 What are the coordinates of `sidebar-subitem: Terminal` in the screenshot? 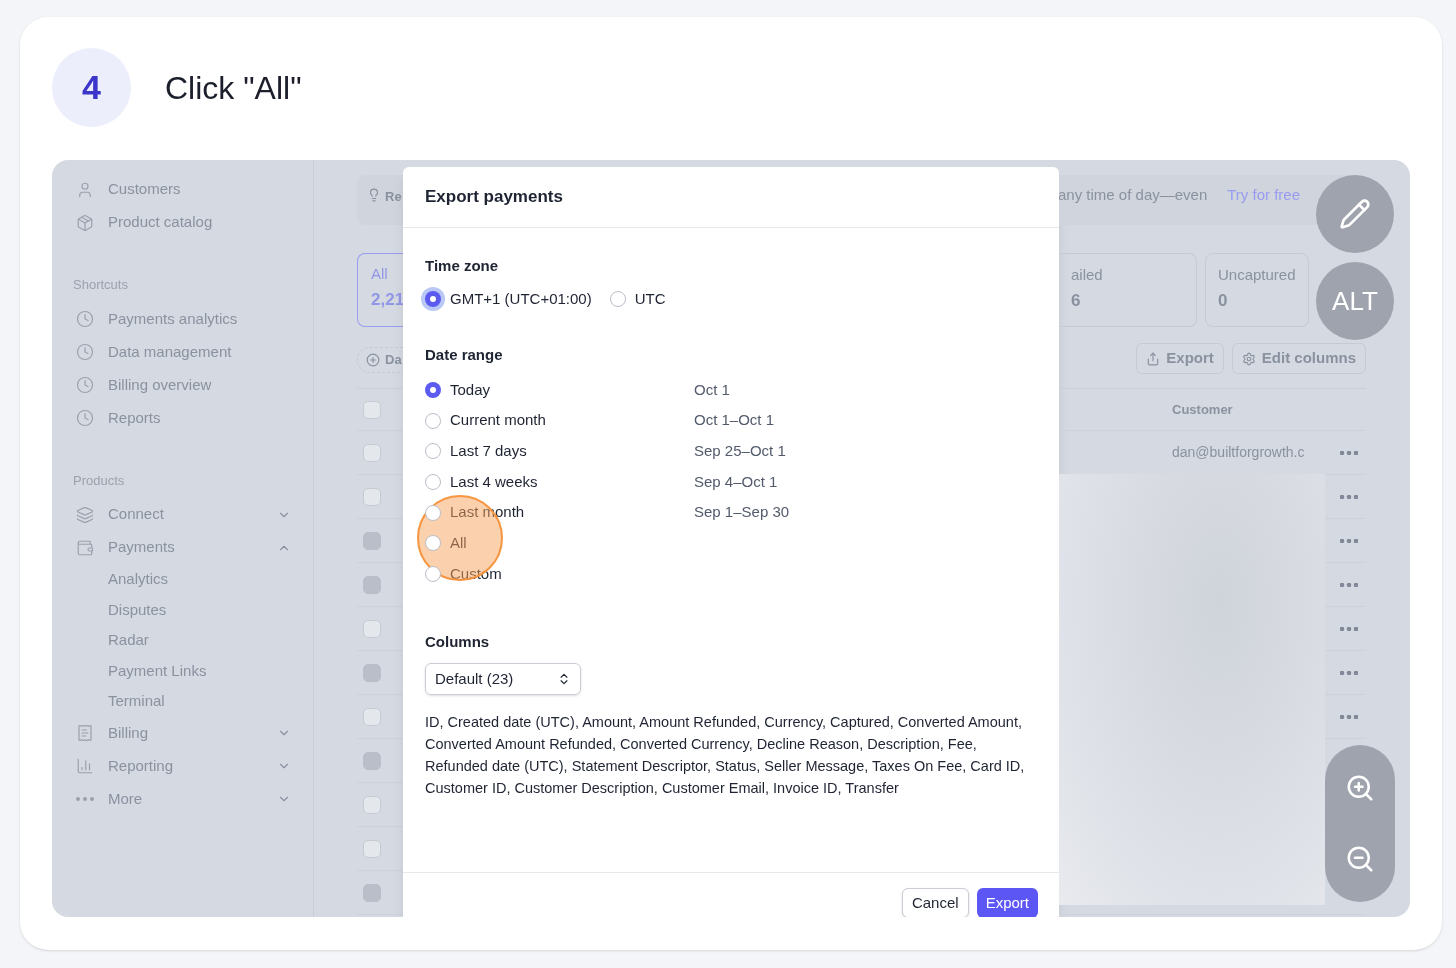 It's located at (136, 701).